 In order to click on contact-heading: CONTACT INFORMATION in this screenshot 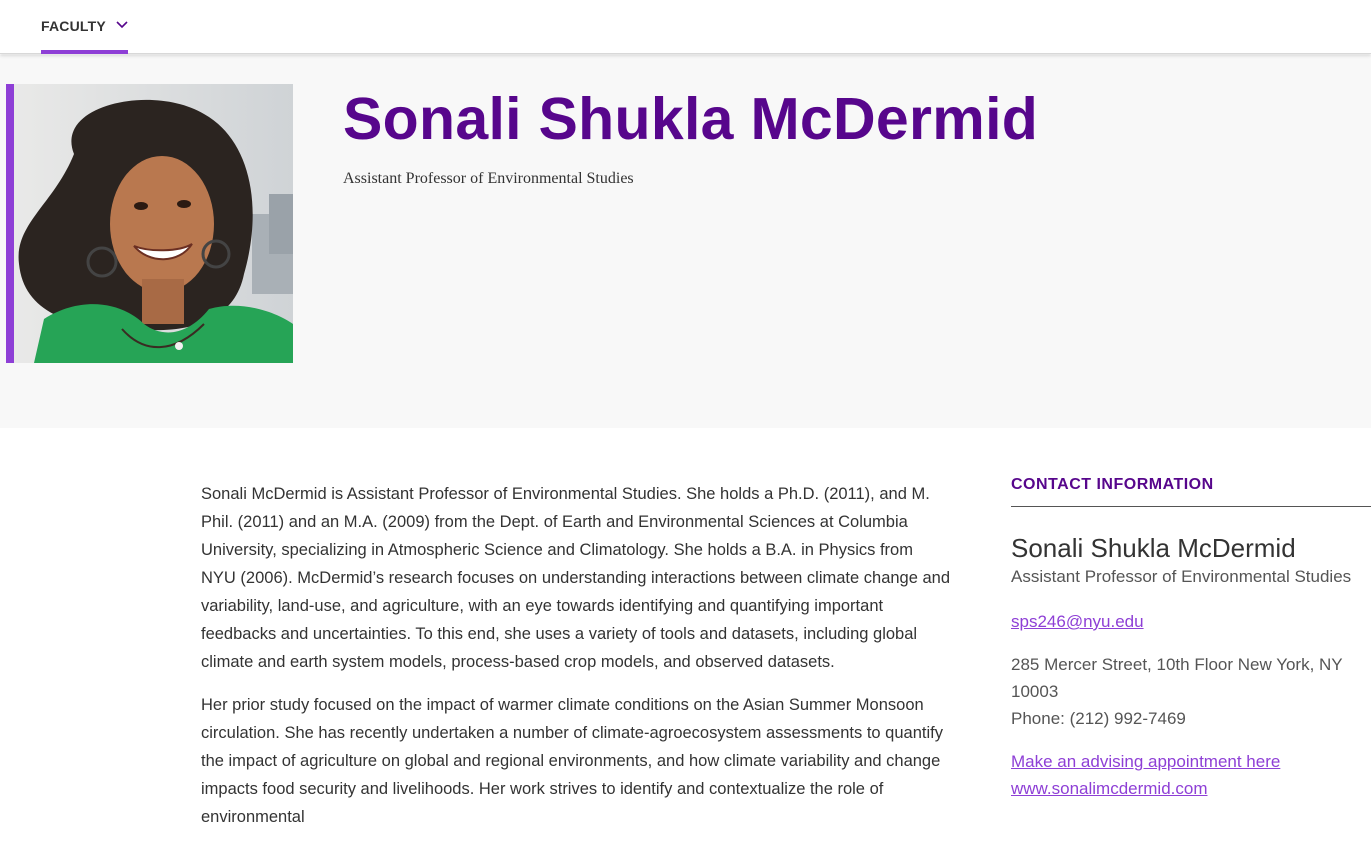, I will do `click(1191, 491)`.